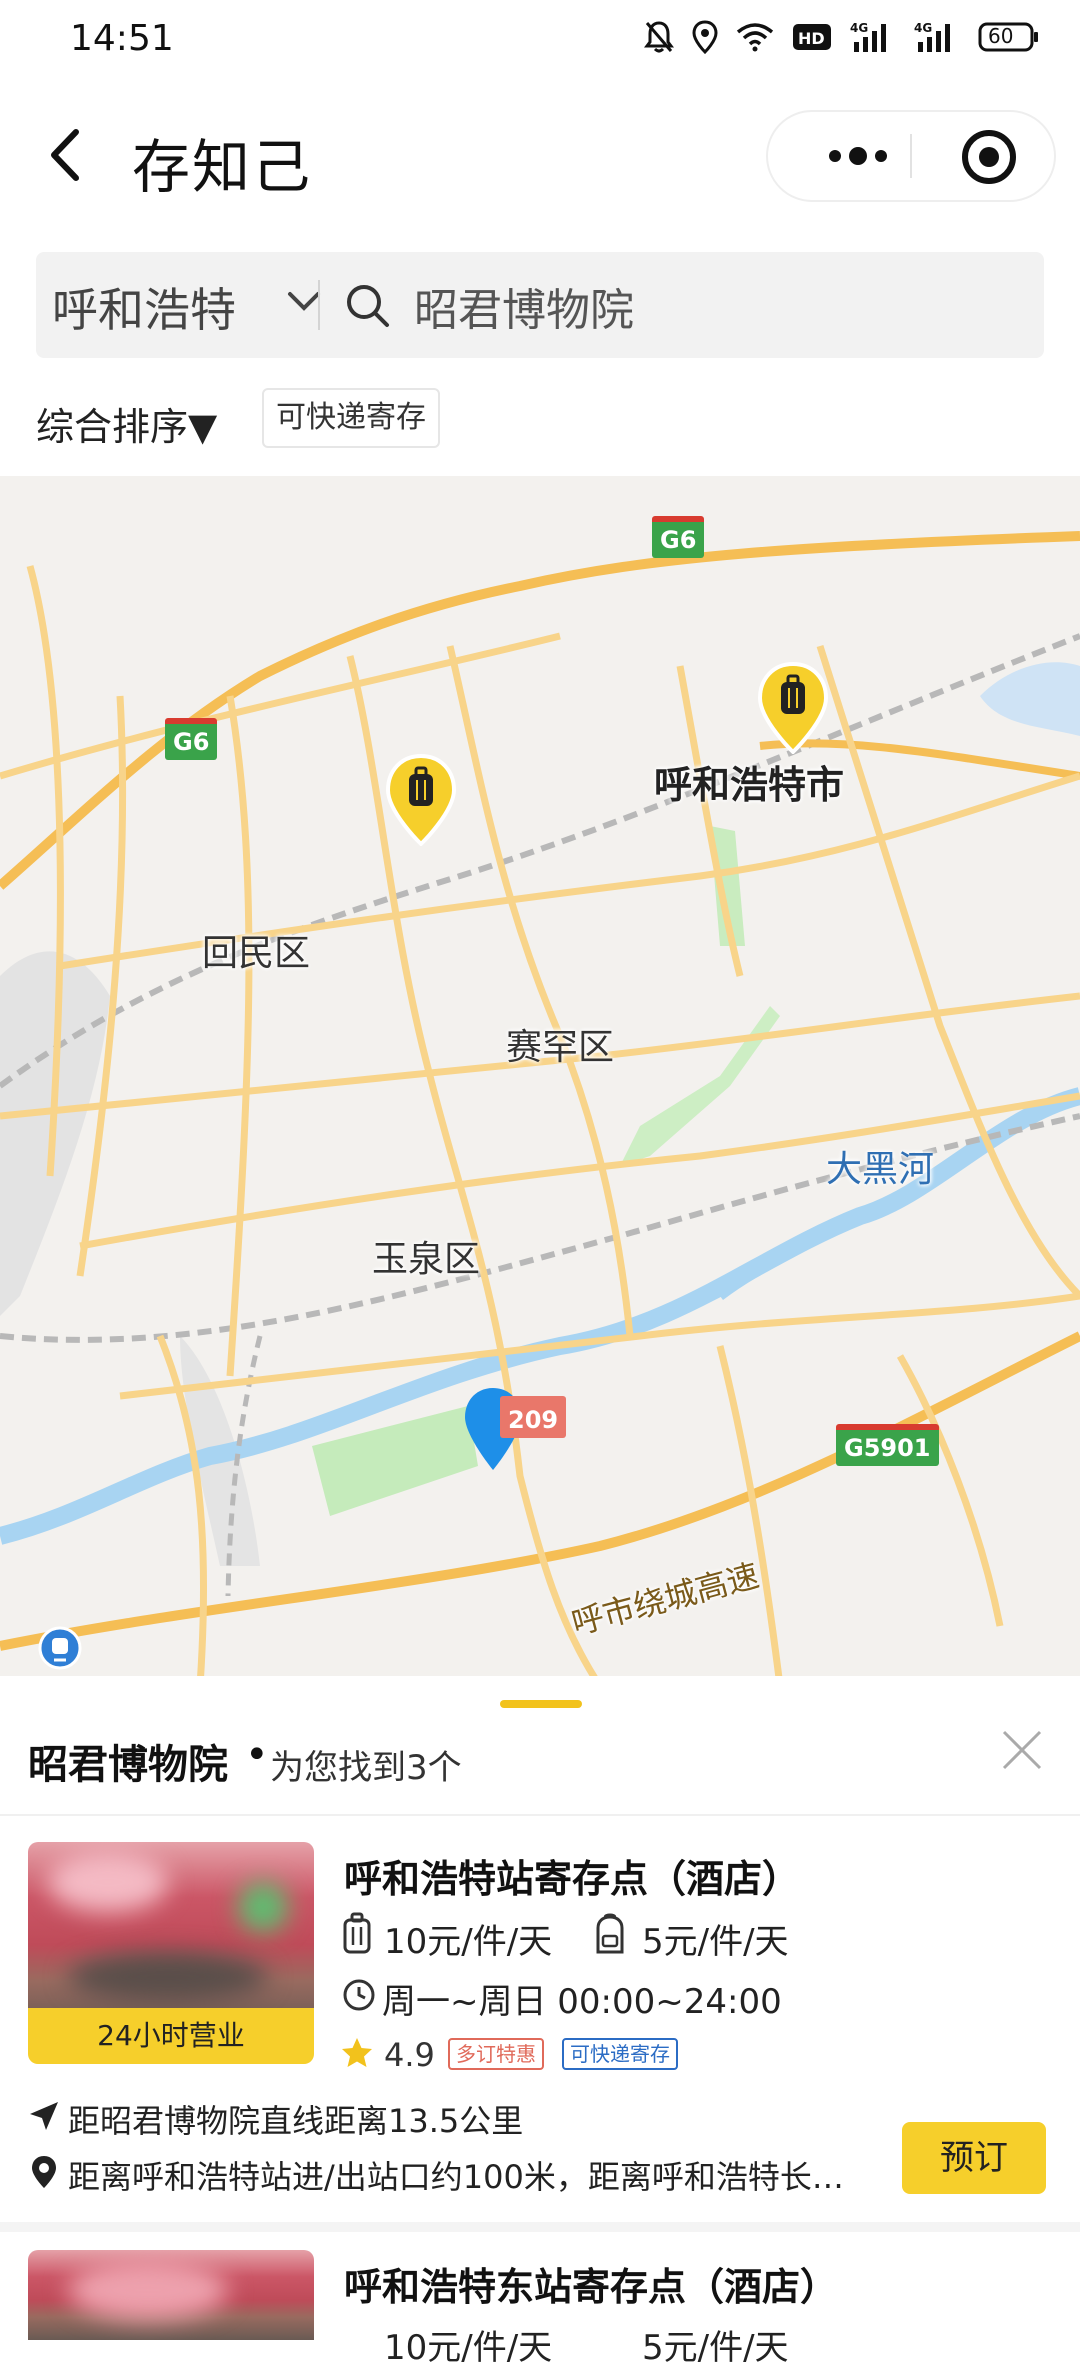 Image resolution: width=1080 pixels, height=2369 pixels. I want to click on mini-program-capsule, so click(911, 156).